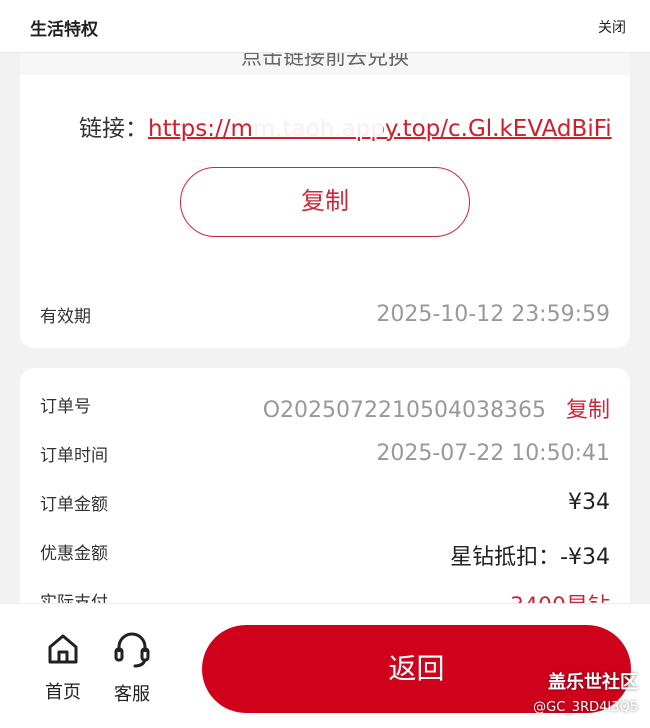  I want to click on order-amount-value: ¥34, so click(589, 502).